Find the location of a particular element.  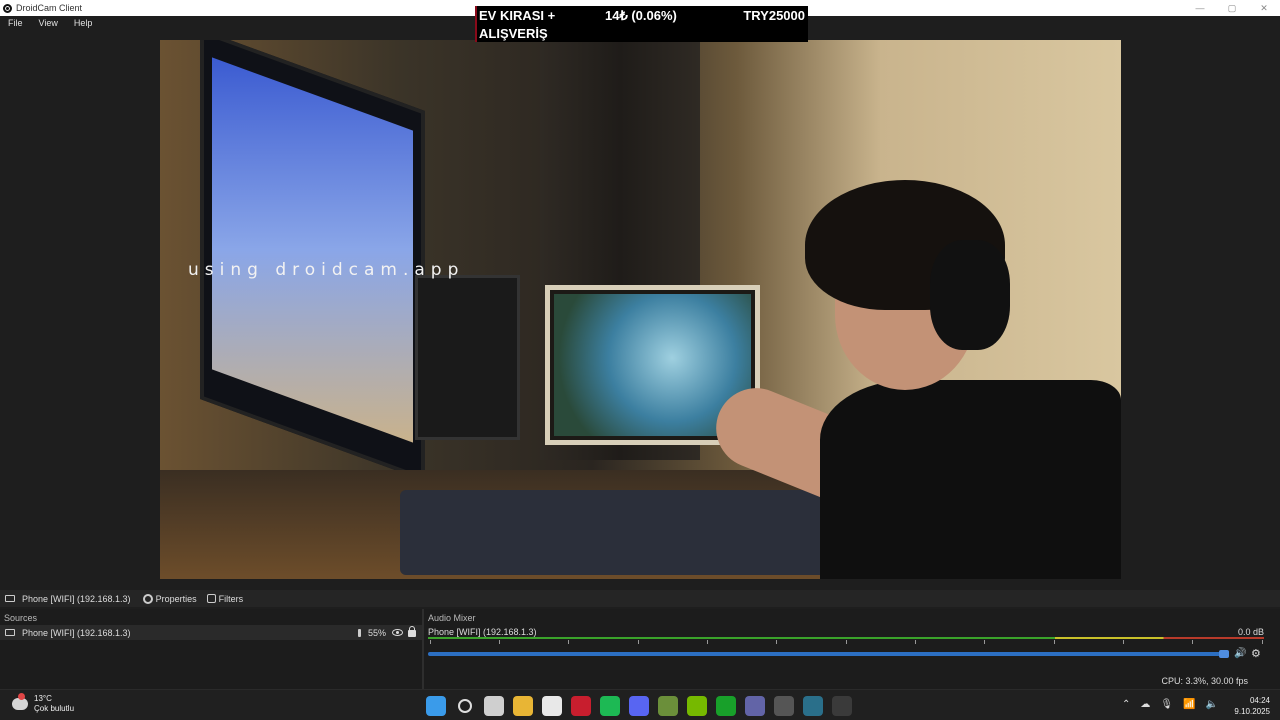

discord-icon is located at coordinates (639, 706).